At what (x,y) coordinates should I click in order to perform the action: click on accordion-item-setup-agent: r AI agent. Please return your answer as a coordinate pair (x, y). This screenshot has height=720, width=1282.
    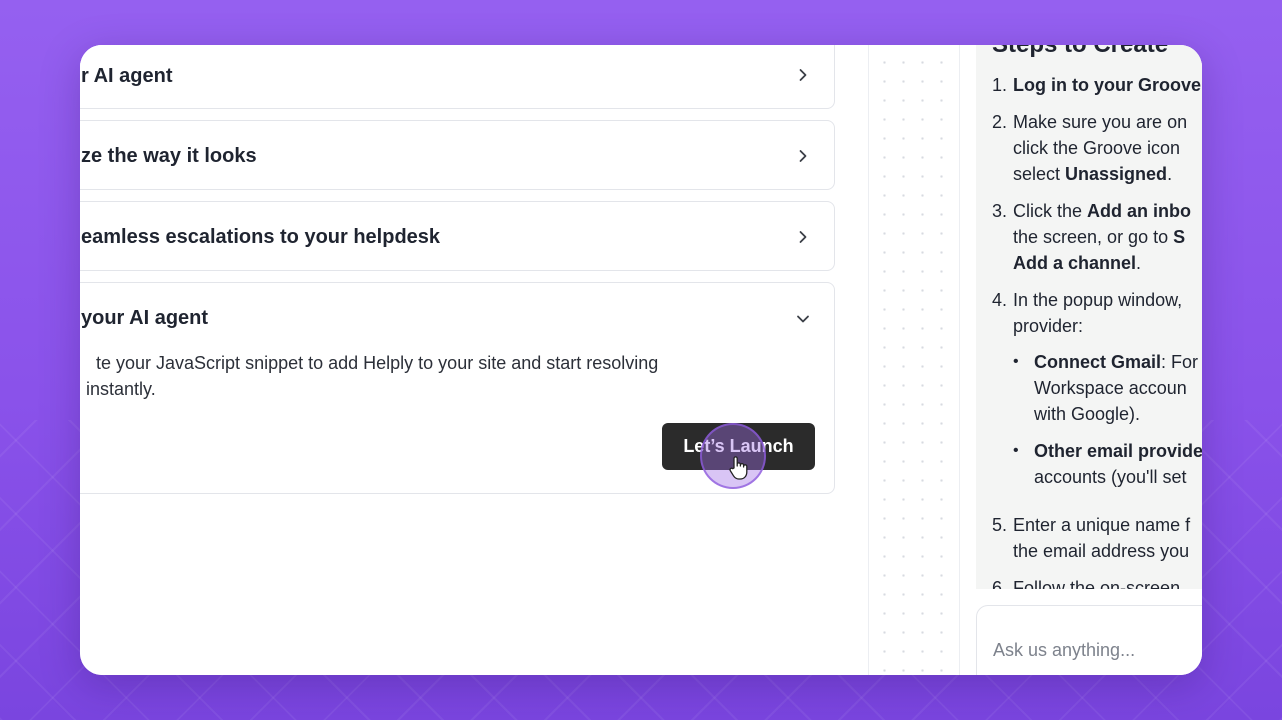
    Looking at the image, I should click on (457, 77).